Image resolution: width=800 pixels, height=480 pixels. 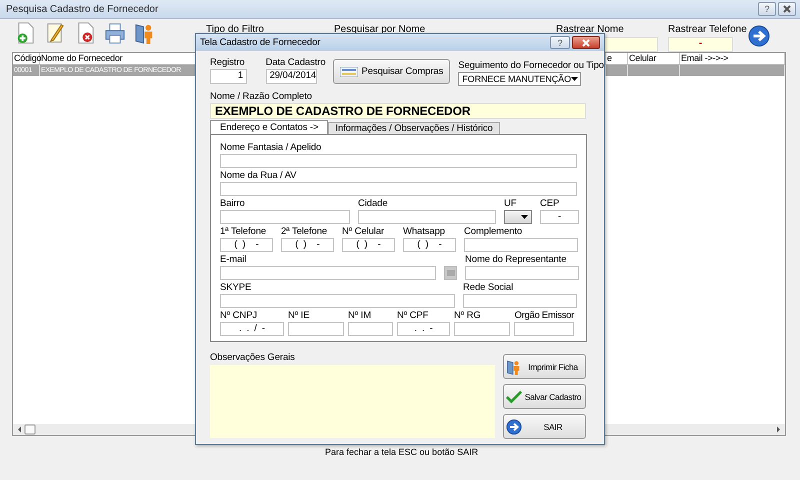 I want to click on input-field: . . -, so click(x=423, y=329).